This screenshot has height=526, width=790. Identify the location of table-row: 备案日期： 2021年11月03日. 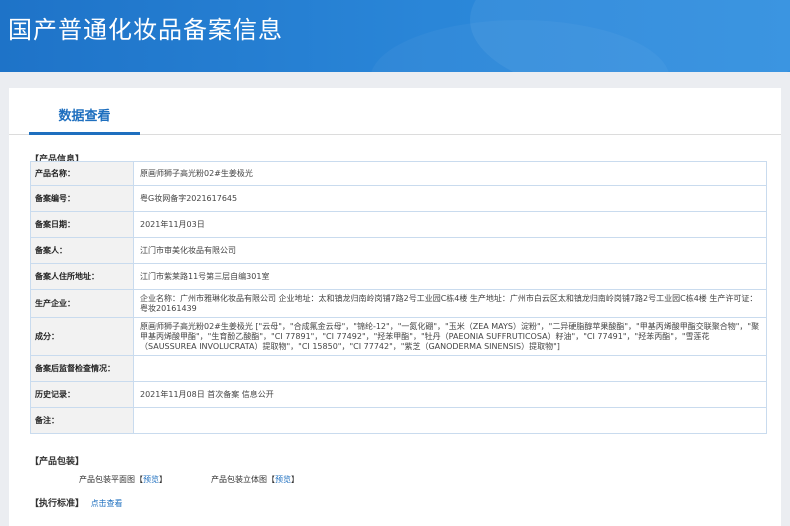
(398, 224).